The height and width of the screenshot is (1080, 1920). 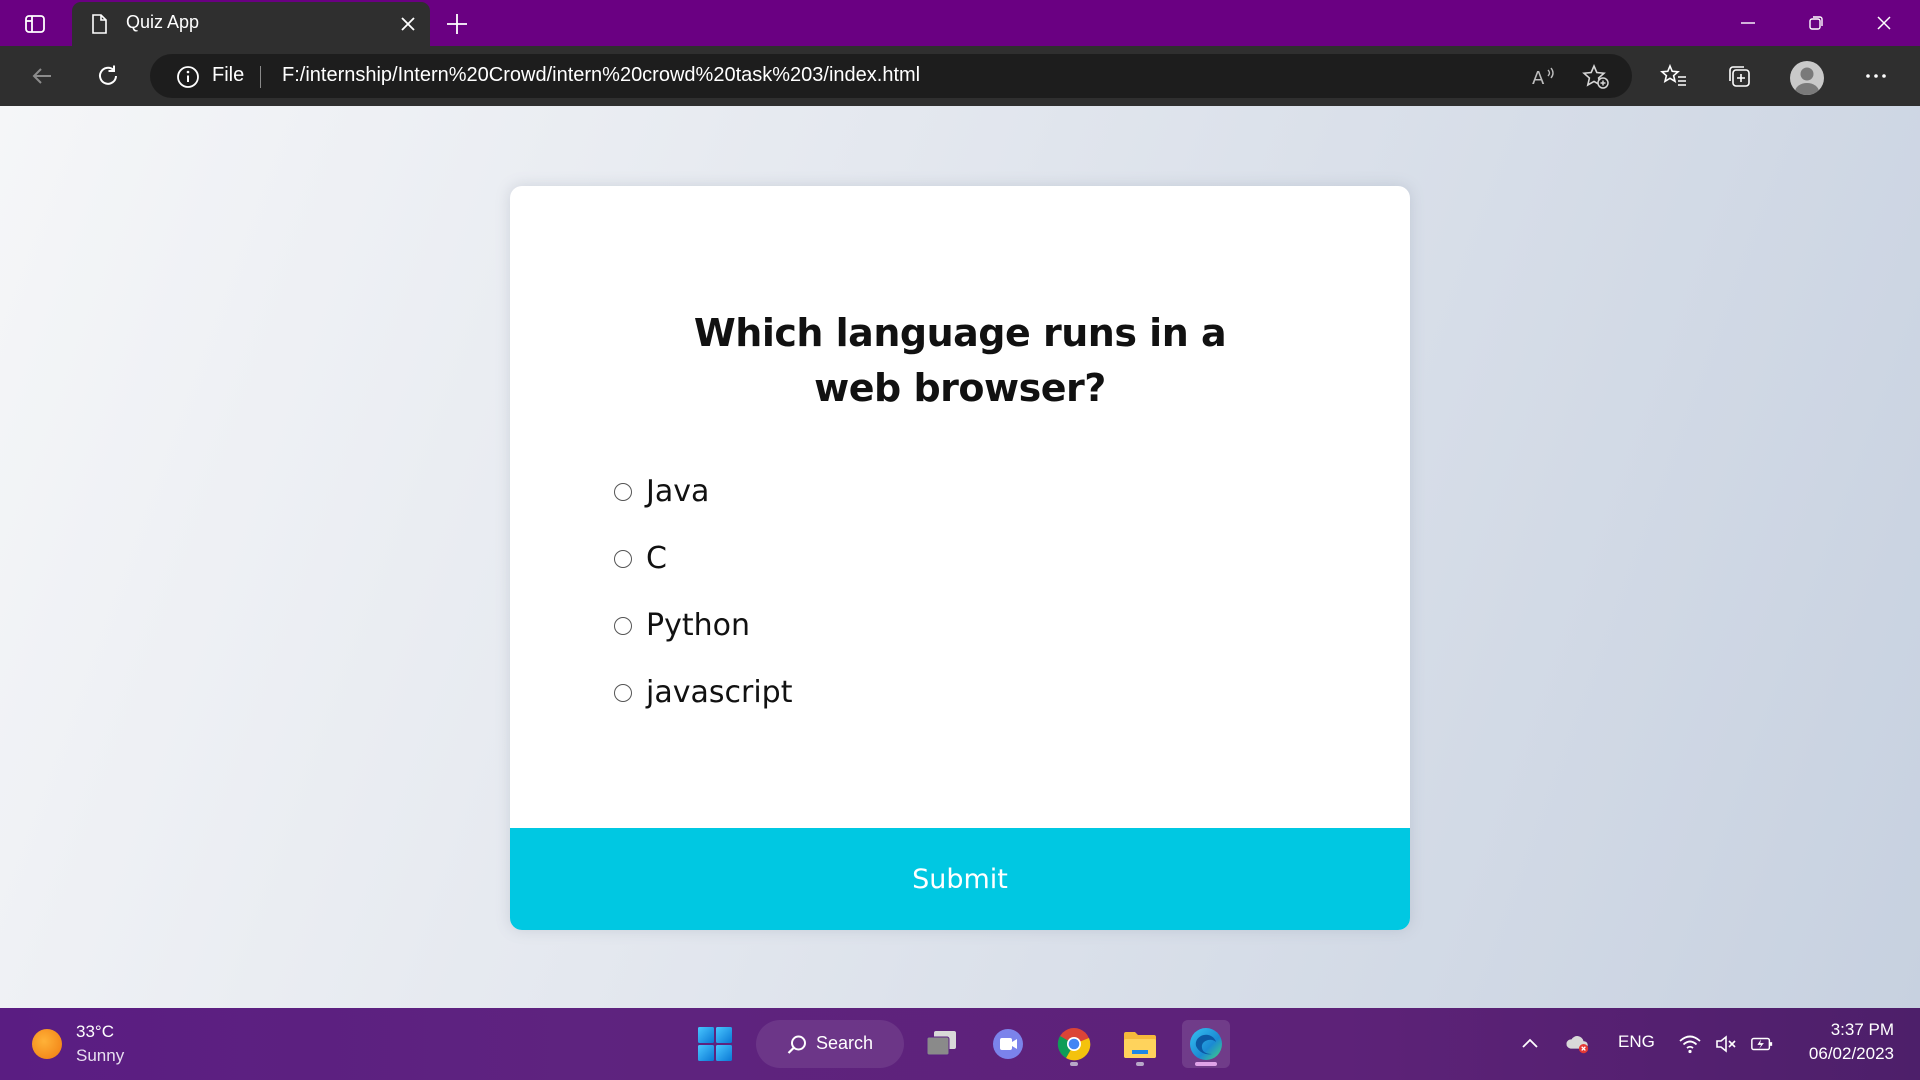 What do you see at coordinates (677, 491) in the screenshot?
I see `answer-label: Java` at bounding box center [677, 491].